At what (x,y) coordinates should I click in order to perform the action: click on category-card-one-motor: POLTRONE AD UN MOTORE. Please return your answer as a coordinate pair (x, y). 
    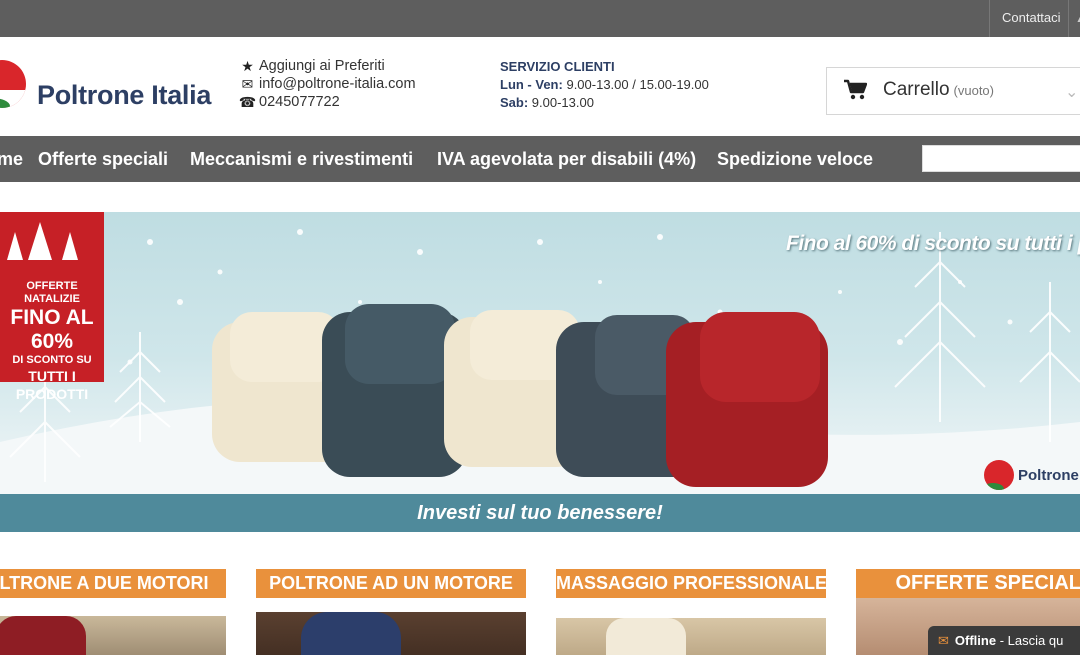
    Looking at the image, I should click on (391, 612).